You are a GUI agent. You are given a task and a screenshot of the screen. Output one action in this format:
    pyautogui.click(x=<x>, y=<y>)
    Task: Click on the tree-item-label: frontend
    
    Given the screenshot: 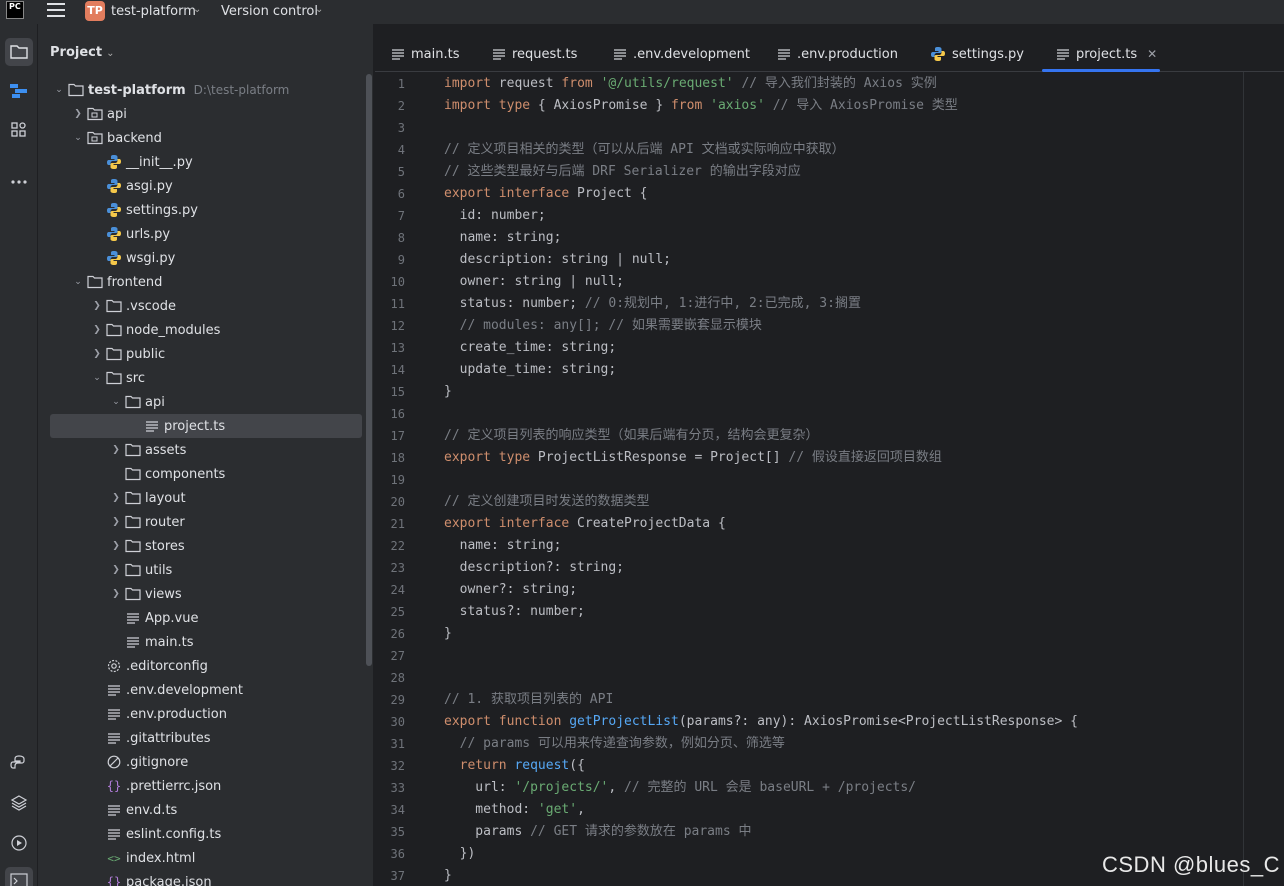 What is the action you would take?
    pyautogui.click(x=135, y=282)
    